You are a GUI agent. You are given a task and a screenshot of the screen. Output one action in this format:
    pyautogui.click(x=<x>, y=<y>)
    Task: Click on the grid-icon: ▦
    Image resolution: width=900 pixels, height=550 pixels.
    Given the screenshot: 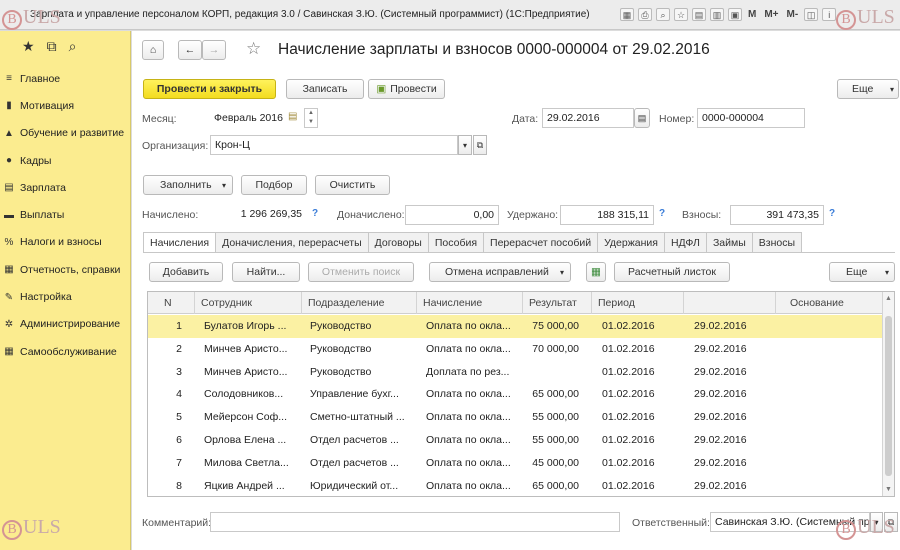 What is the action you would take?
    pyautogui.click(x=627, y=14)
    